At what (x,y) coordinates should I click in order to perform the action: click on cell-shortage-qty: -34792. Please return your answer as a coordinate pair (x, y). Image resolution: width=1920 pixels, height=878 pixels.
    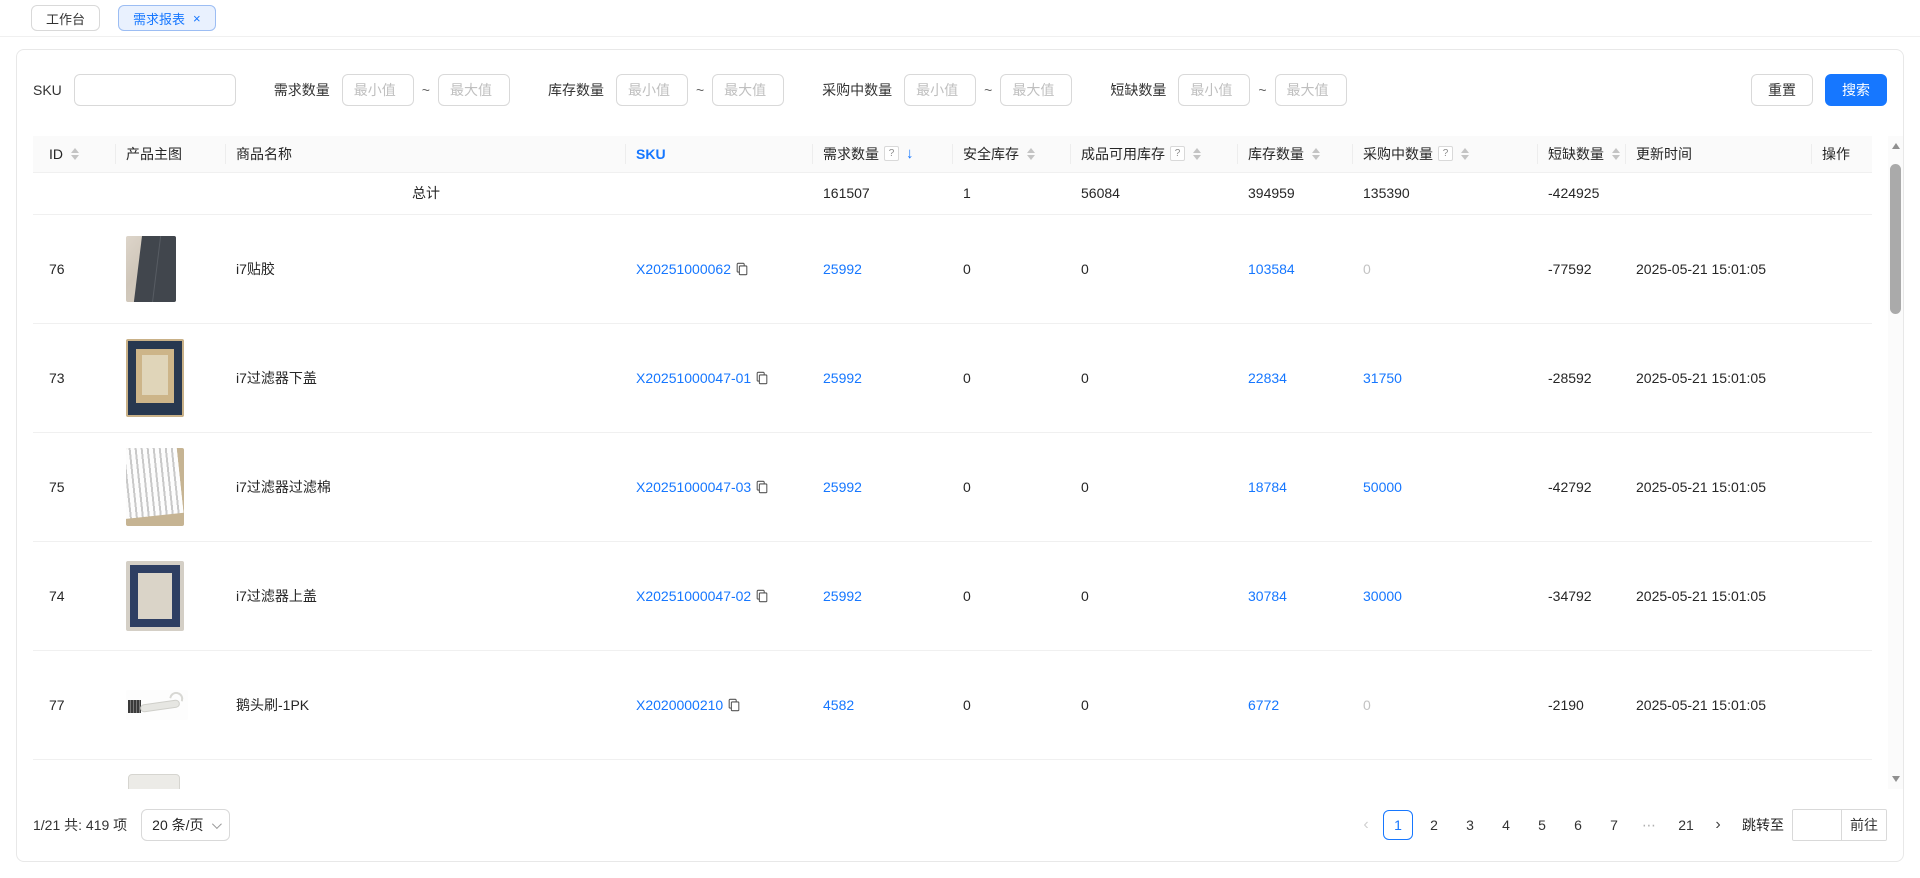
    Looking at the image, I should click on (1582, 596).